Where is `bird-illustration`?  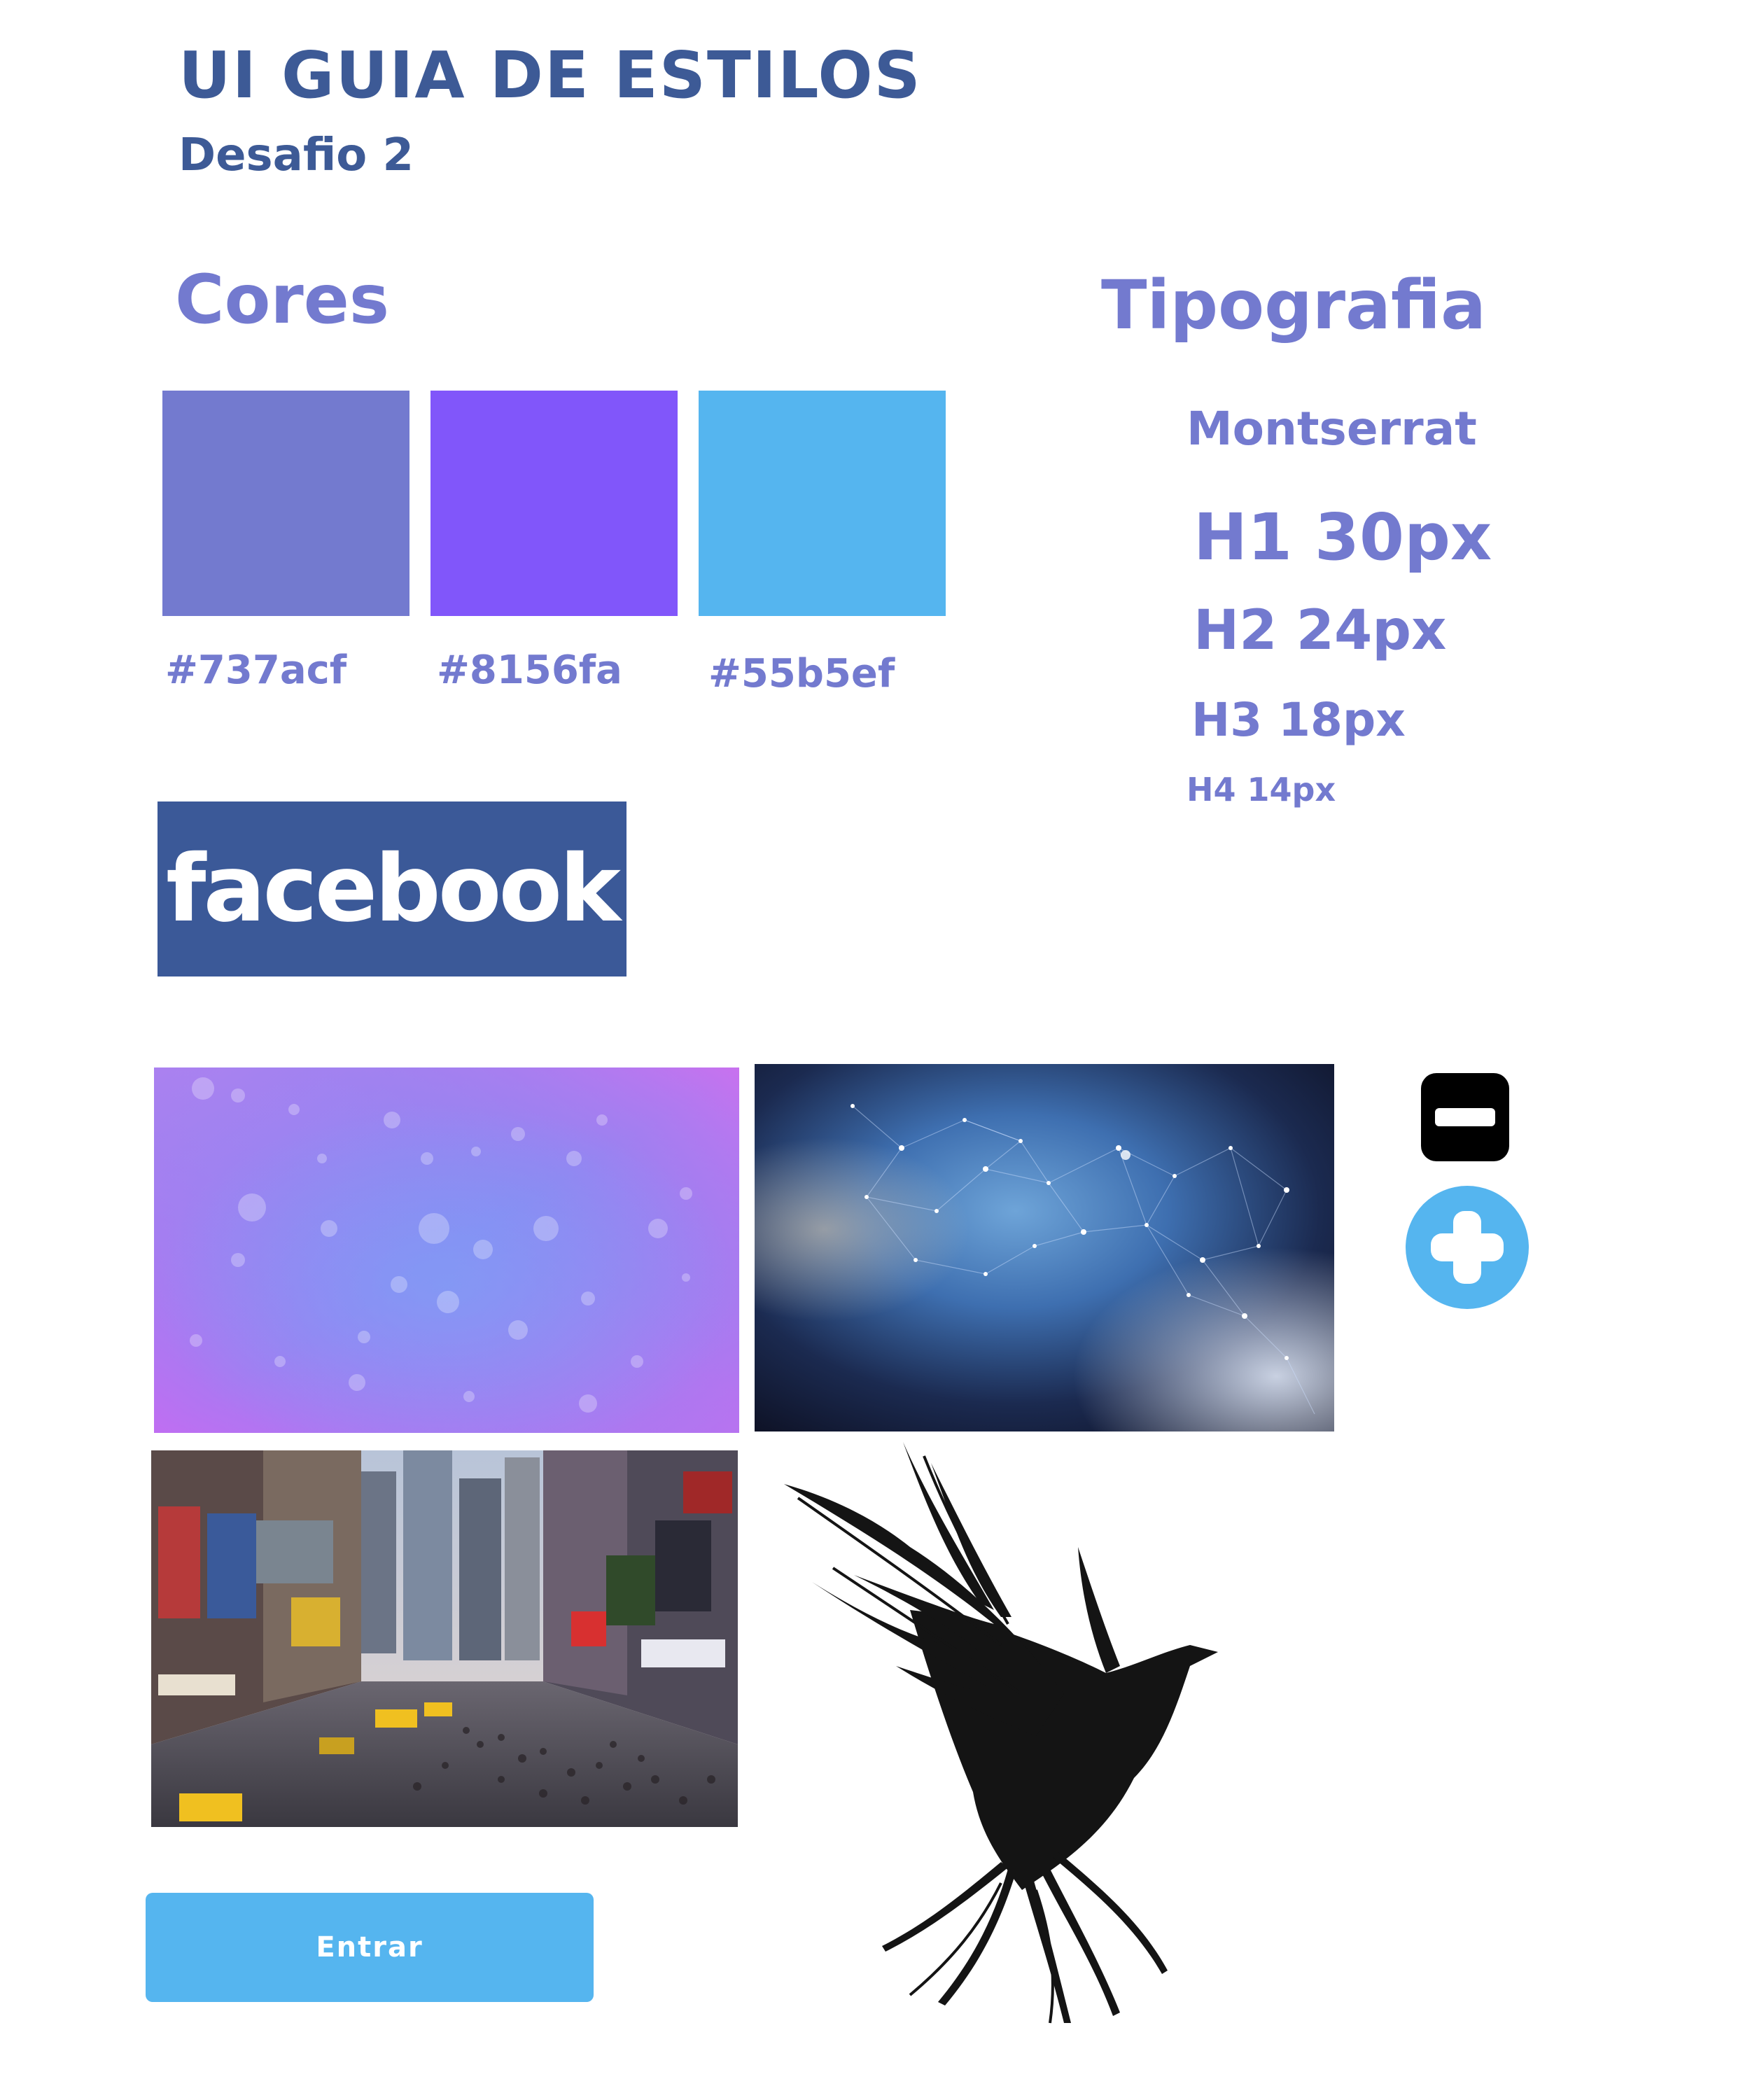
bird-illustration is located at coordinates (1050, 1739).